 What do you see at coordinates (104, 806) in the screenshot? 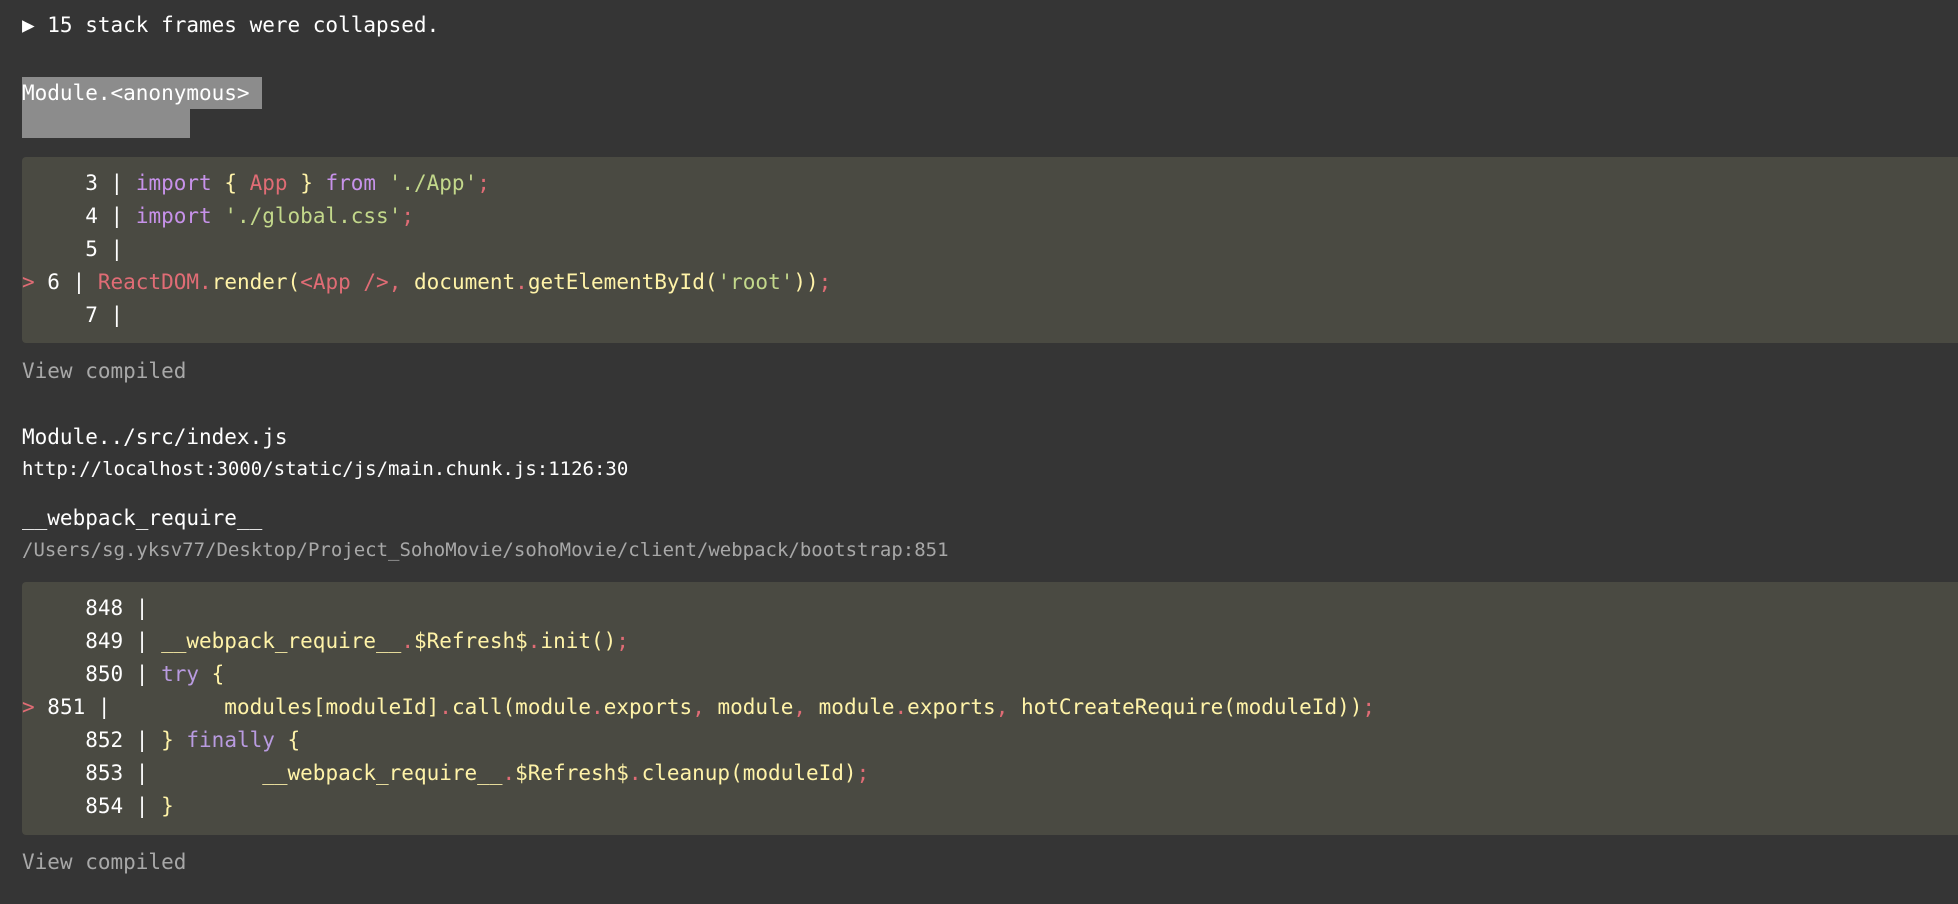
I see `line-number: 854 |` at bounding box center [104, 806].